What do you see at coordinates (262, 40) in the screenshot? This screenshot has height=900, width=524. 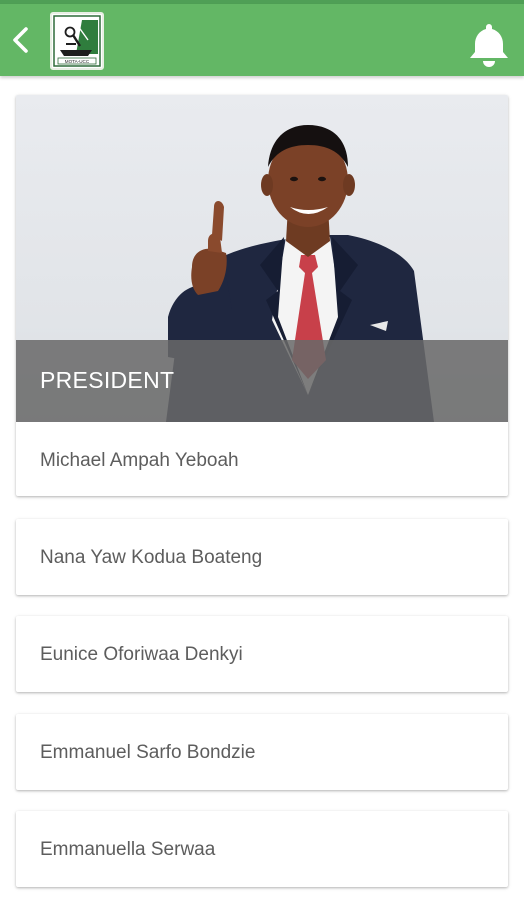 I see `app-bar: MOTA-UCC` at bounding box center [262, 40].